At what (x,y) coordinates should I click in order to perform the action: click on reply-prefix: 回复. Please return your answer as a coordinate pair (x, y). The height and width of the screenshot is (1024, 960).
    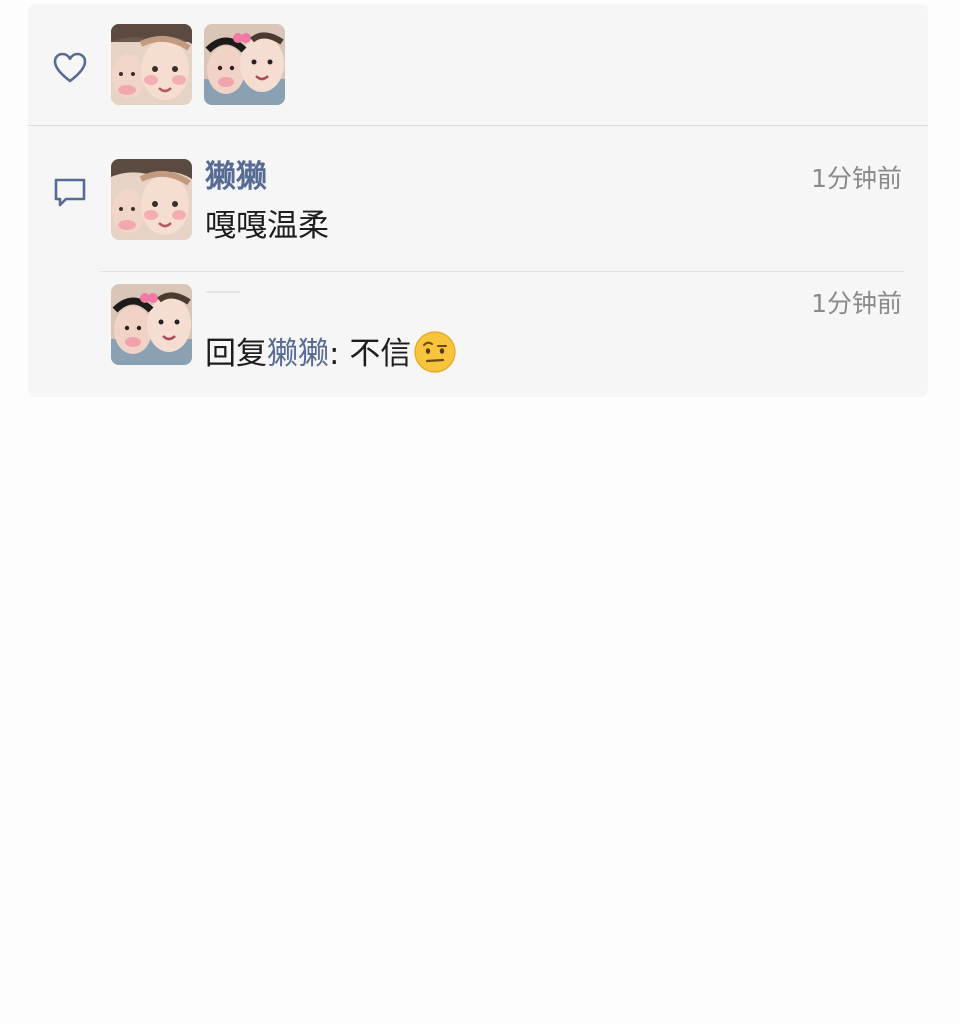
    Looking at the image, I should click on (236, 354).